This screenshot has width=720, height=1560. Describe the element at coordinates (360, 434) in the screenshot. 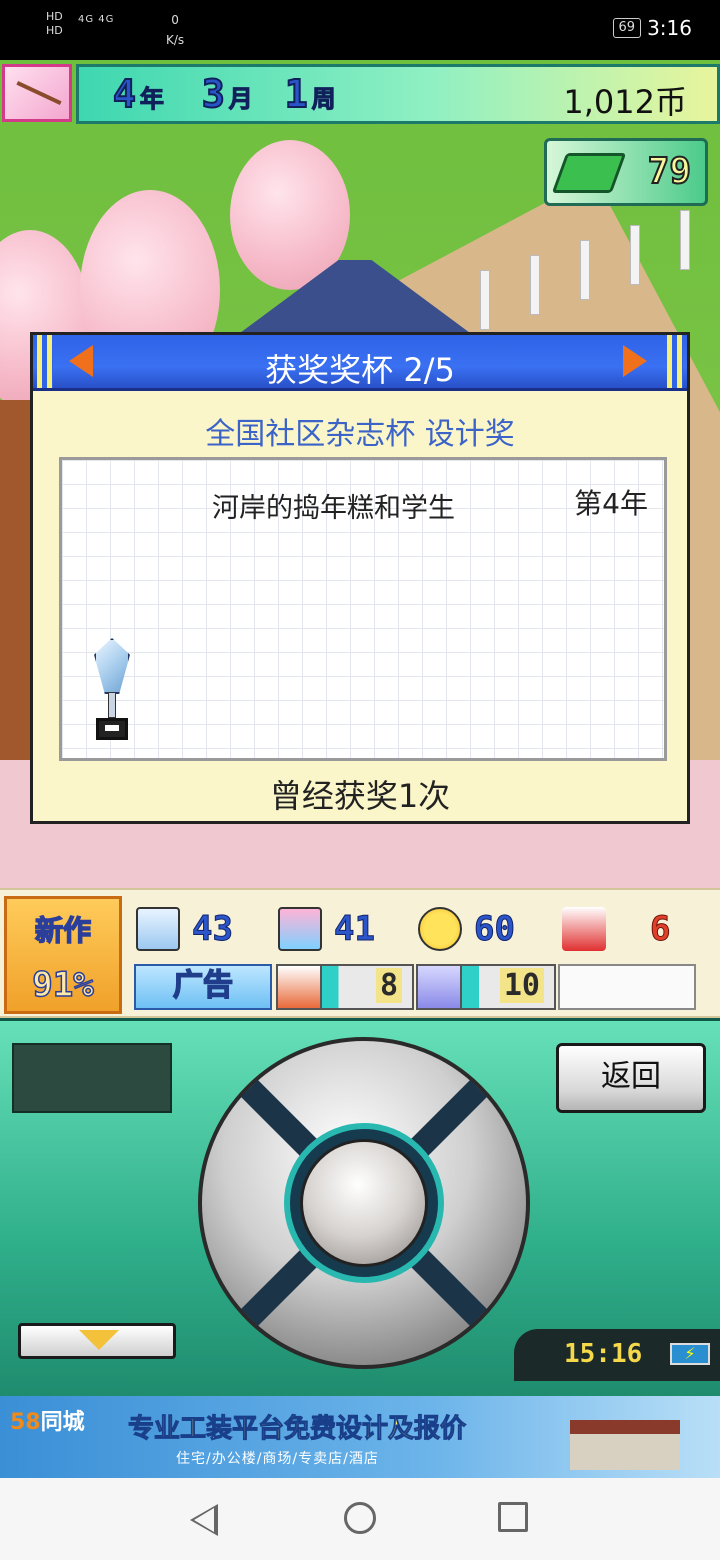

I see `award-name: 全国社区杂志杯 设计奖` at that location.